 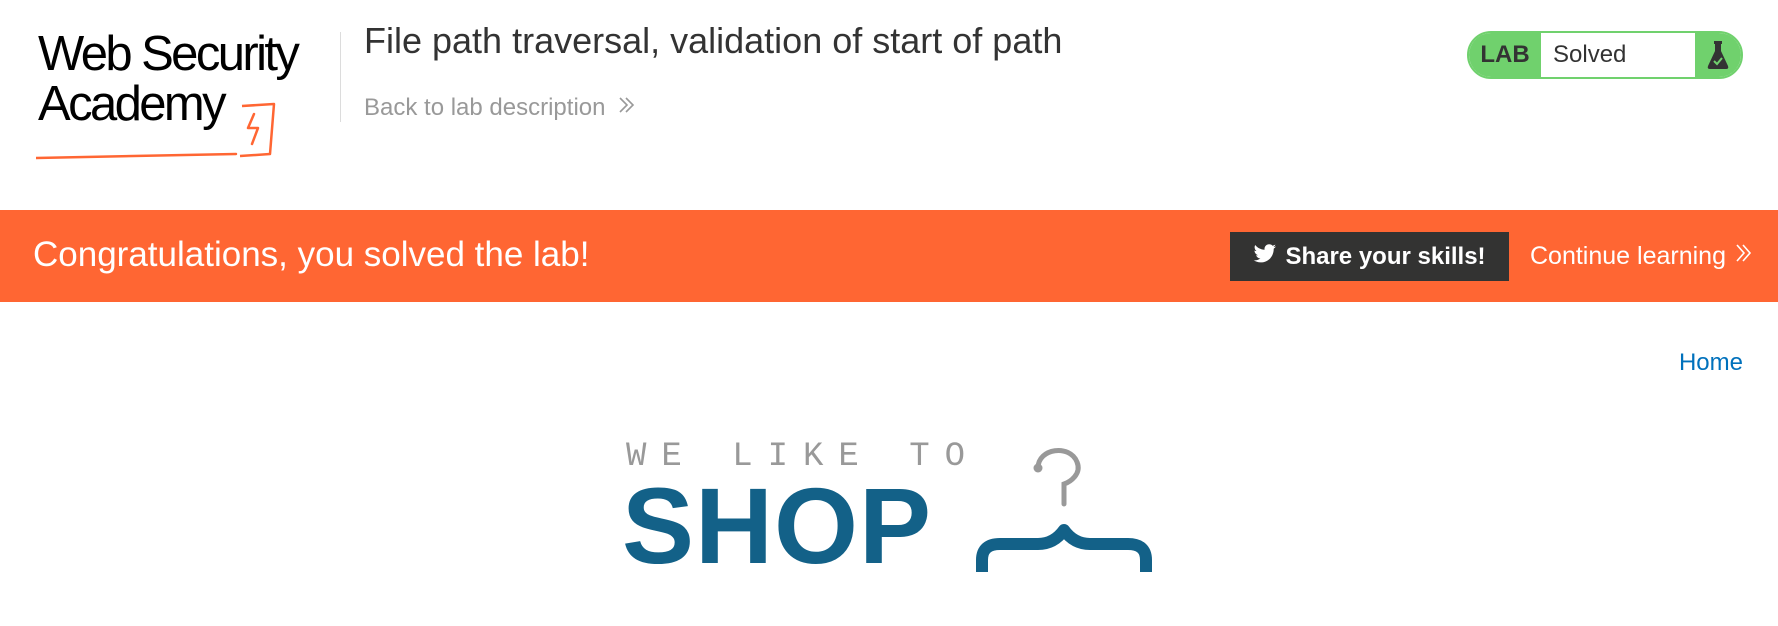 I want to click on shop-logo-word: SHOP, so click(x=777, y=525).